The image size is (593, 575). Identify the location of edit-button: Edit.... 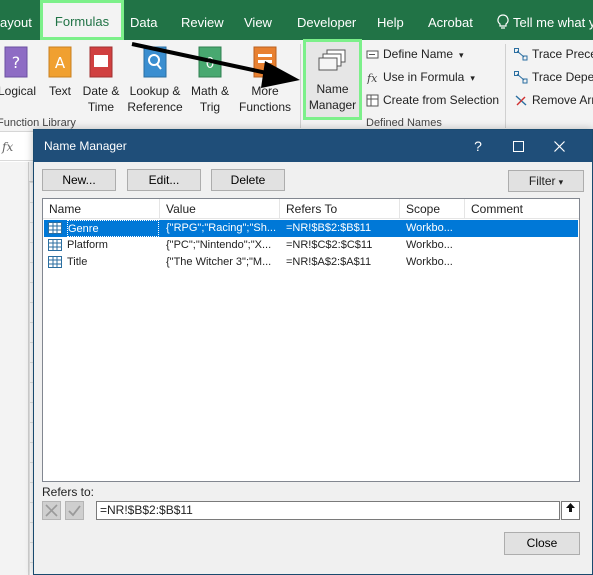
(164, 180).